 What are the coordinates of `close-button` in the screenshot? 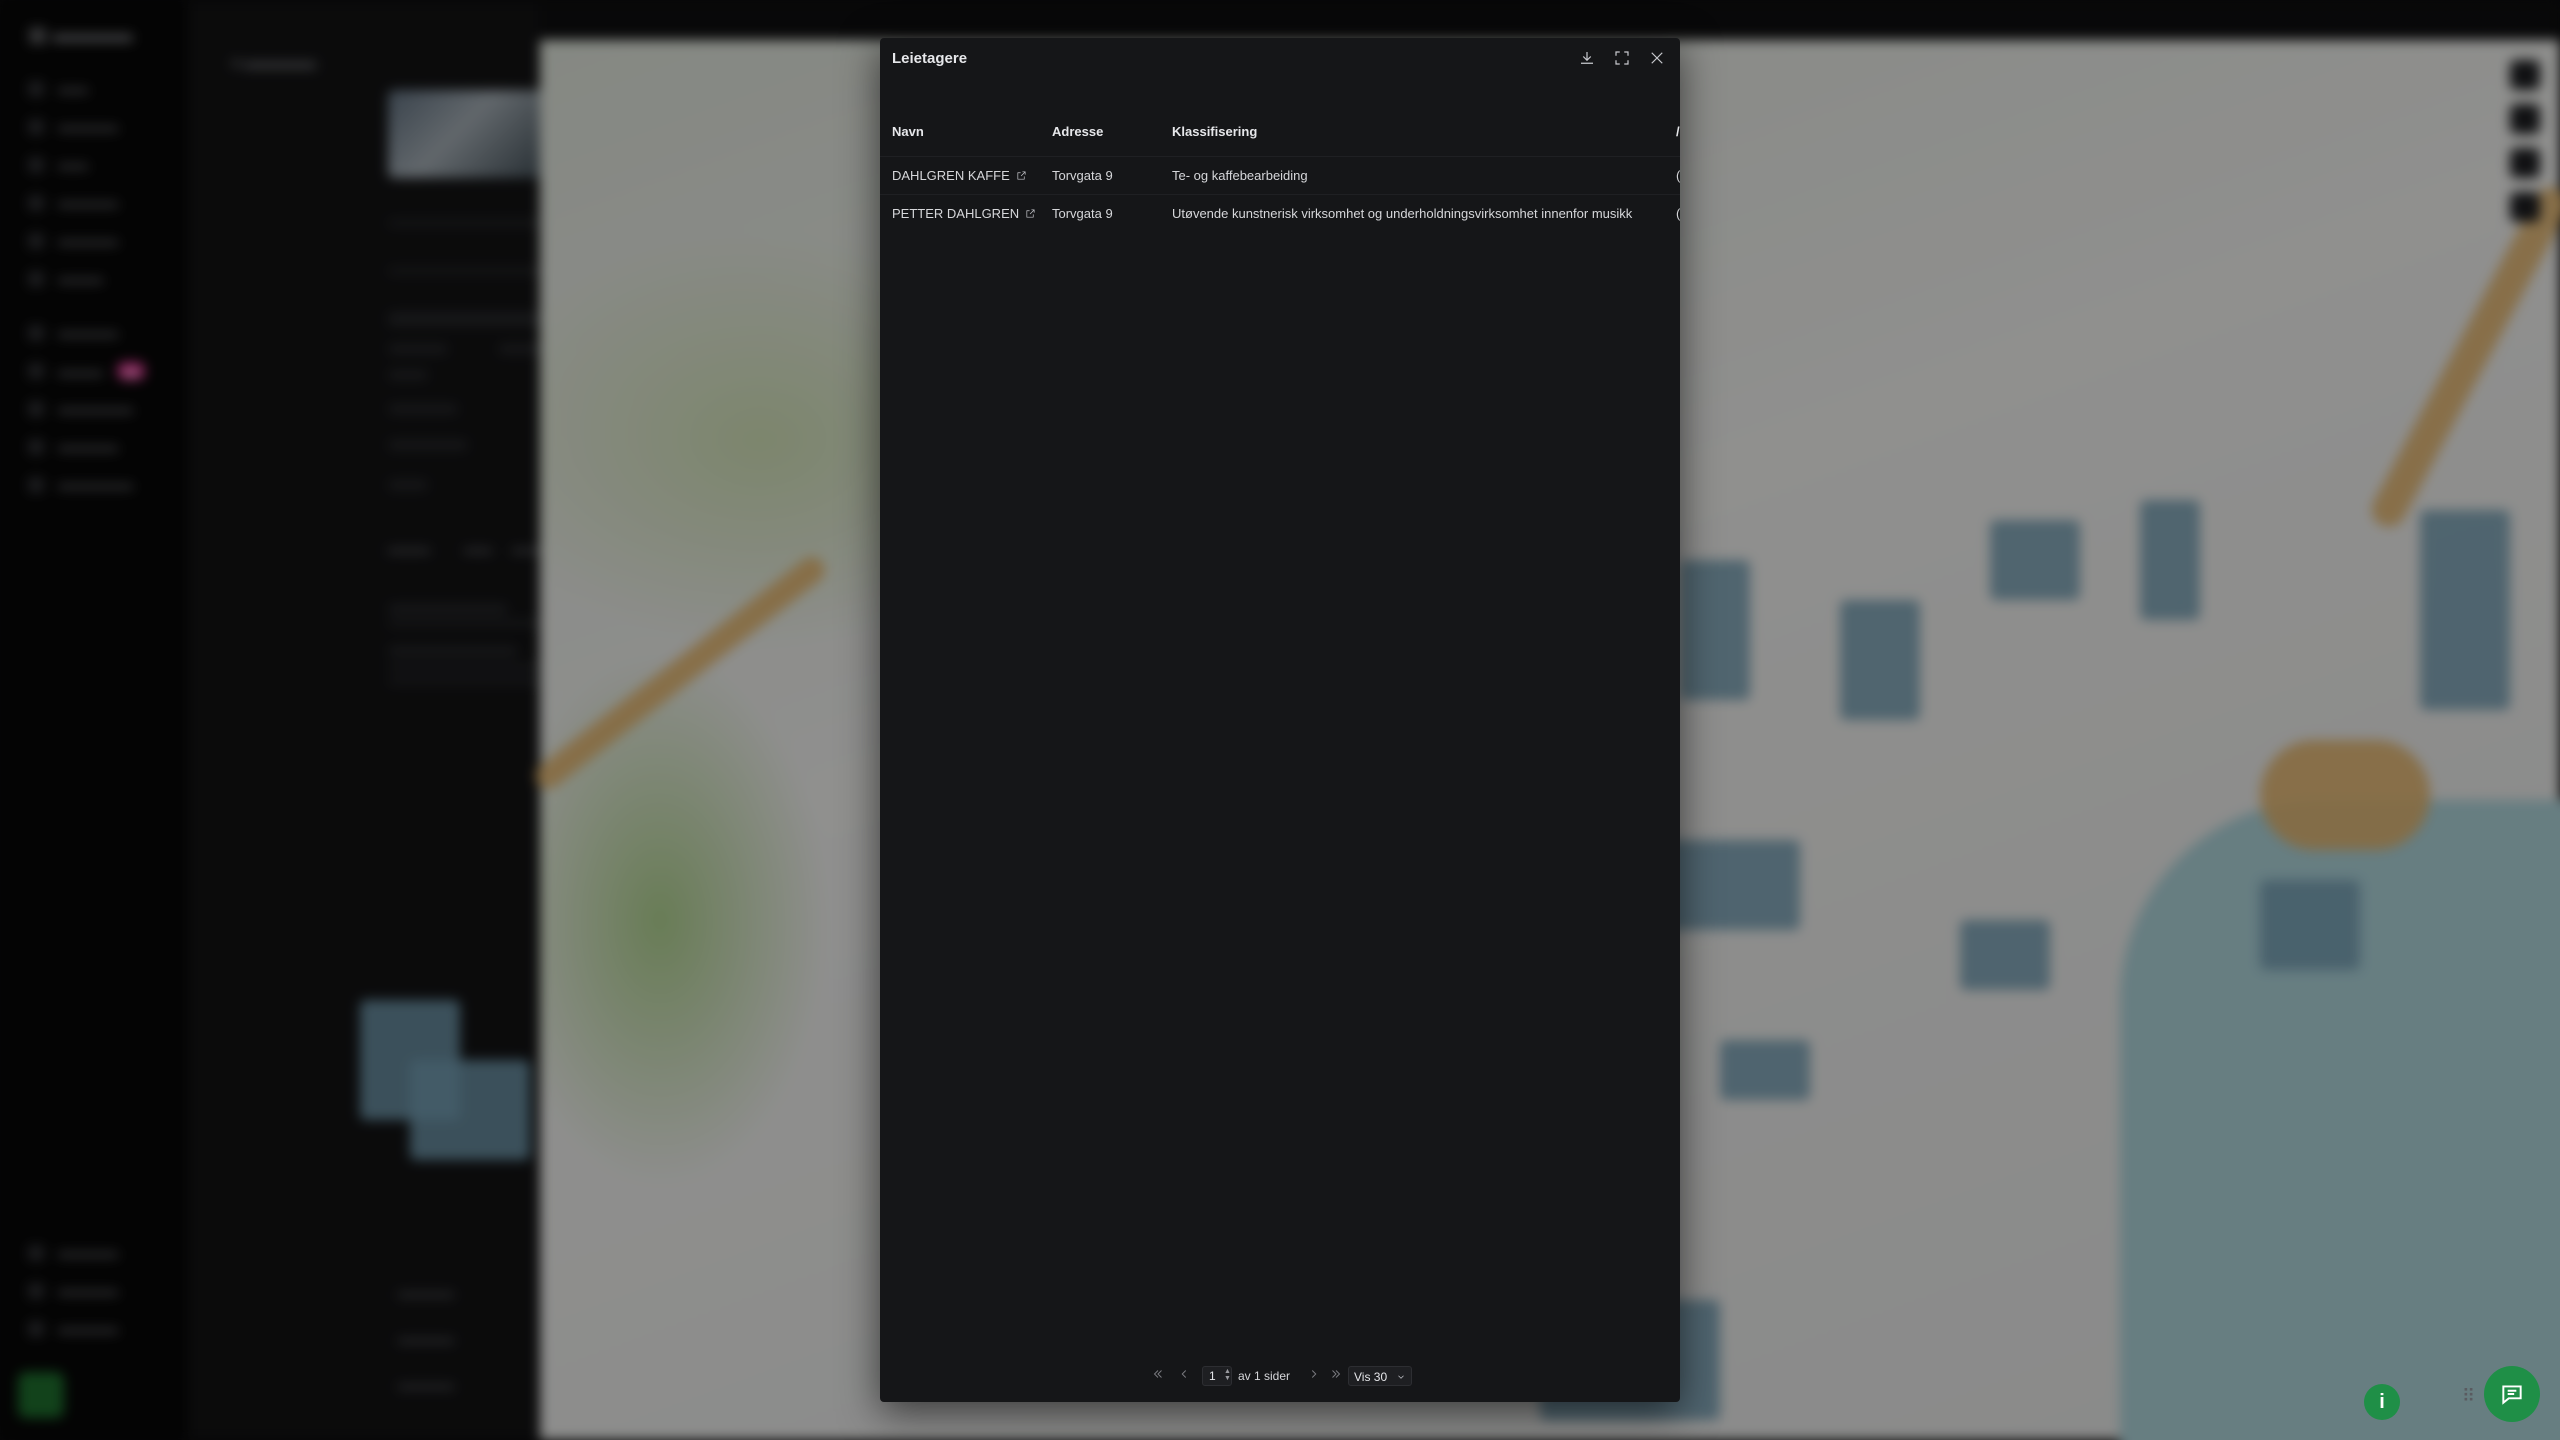 It's located at (1657, 60).